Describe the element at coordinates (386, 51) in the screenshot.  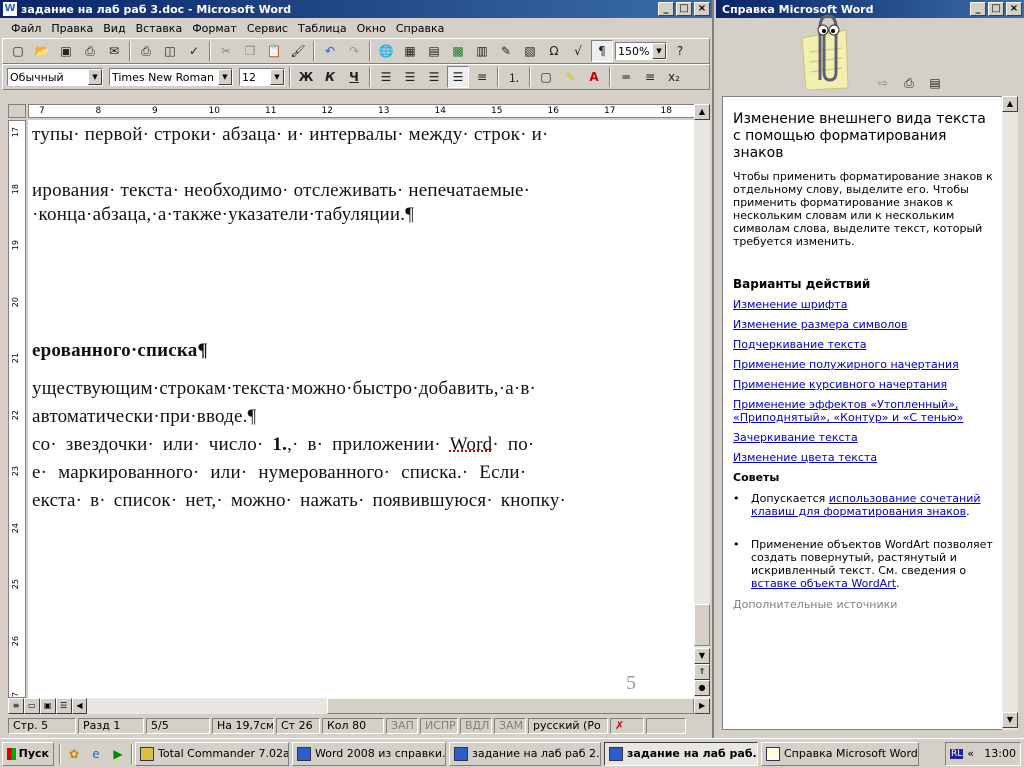
I see `hyperlink-icon: 🌐` at that location.